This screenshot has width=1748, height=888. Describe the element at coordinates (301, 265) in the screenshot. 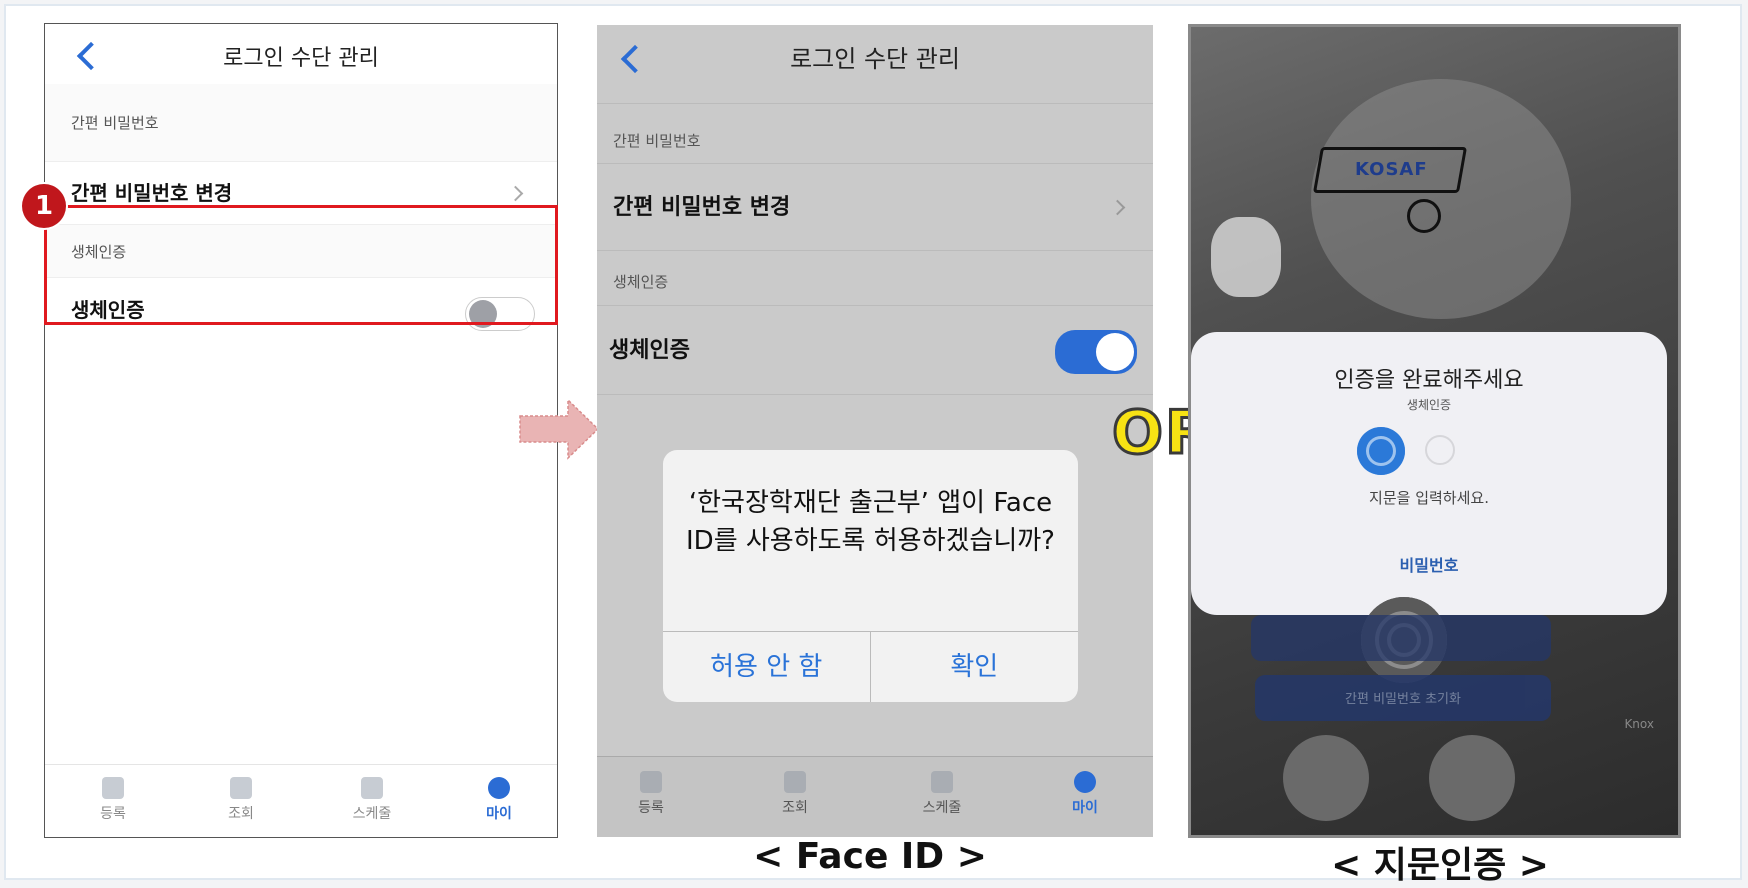

I see `highlight-box` at that location.